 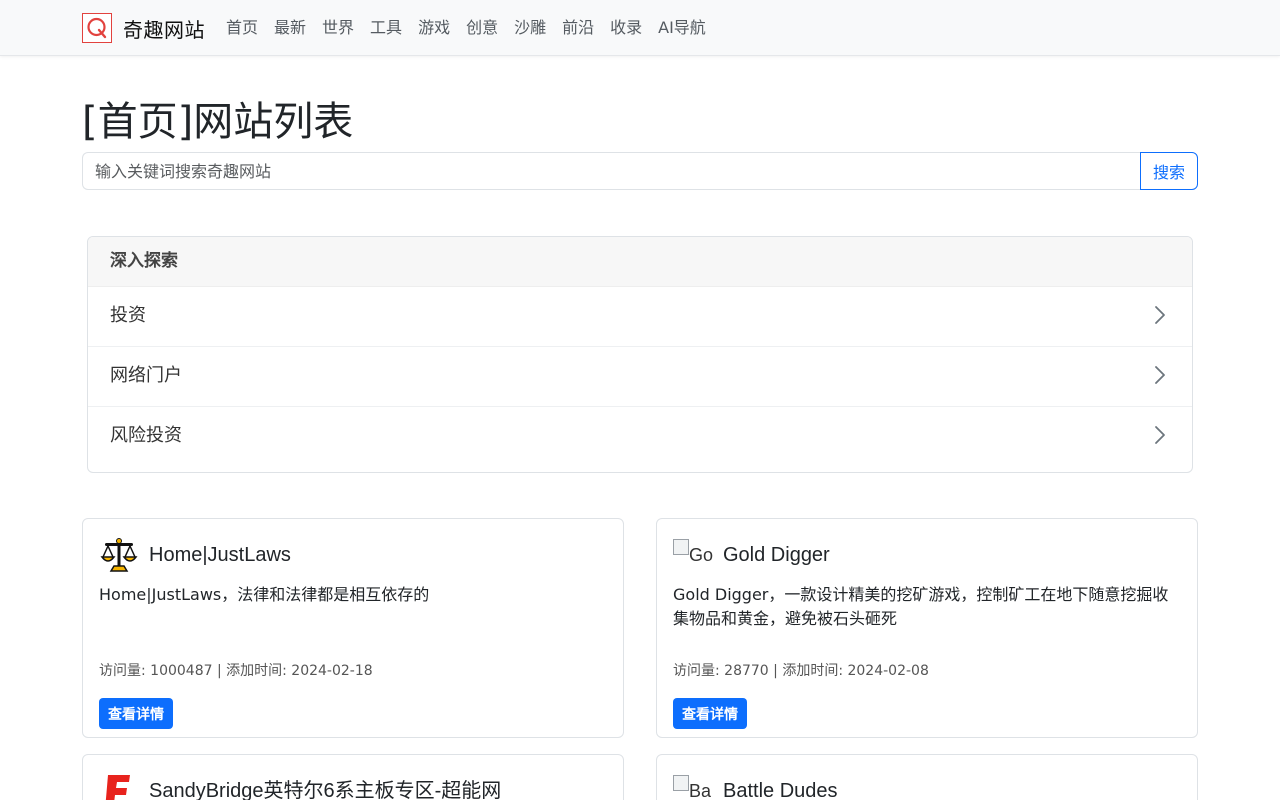 I want to click on card-title: Home|JustLaws, so click(x=220, y=555).